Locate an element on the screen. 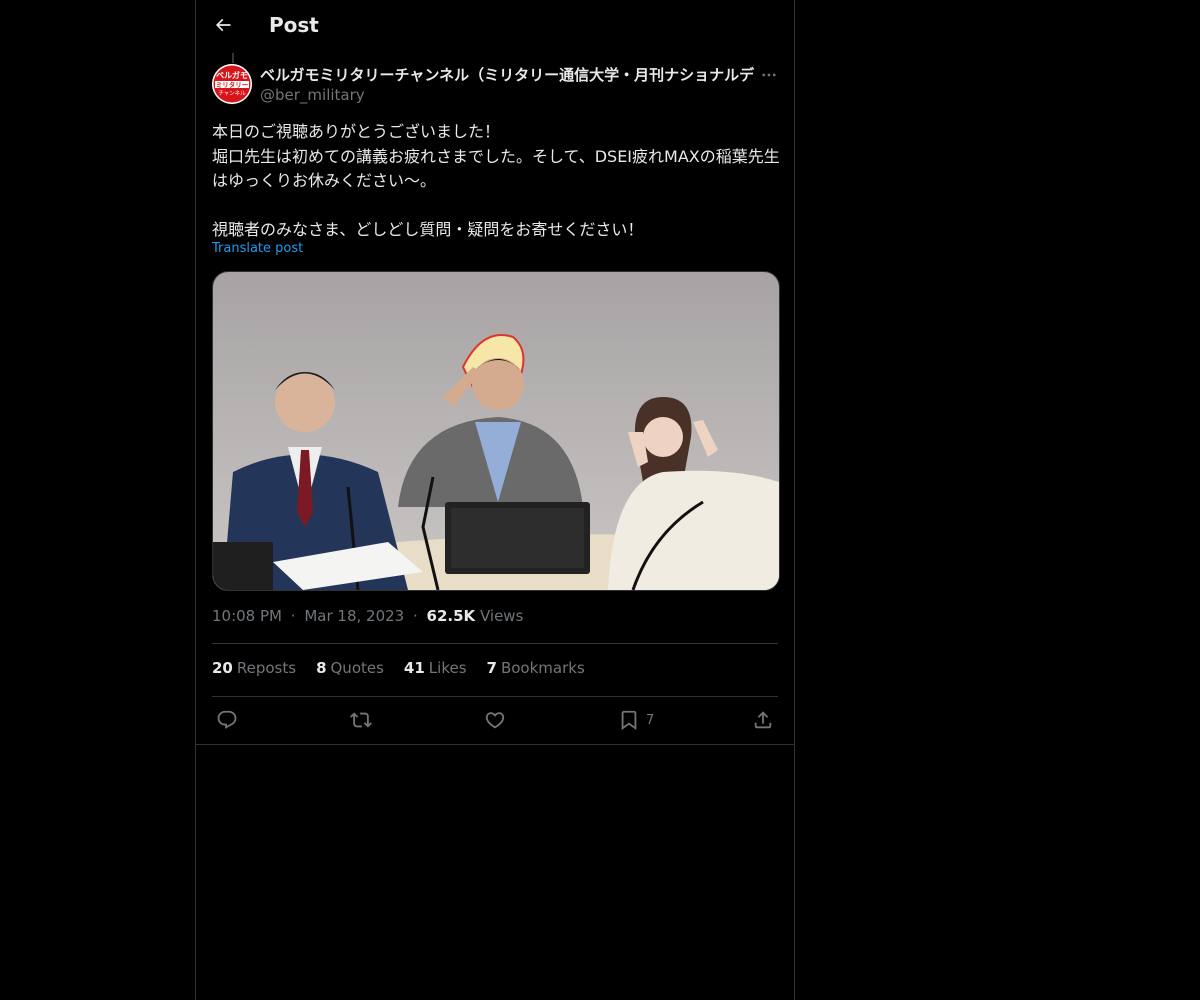 This screenshot has height=1000, width=1200. reply-icon is located at coordinates (227, 719).